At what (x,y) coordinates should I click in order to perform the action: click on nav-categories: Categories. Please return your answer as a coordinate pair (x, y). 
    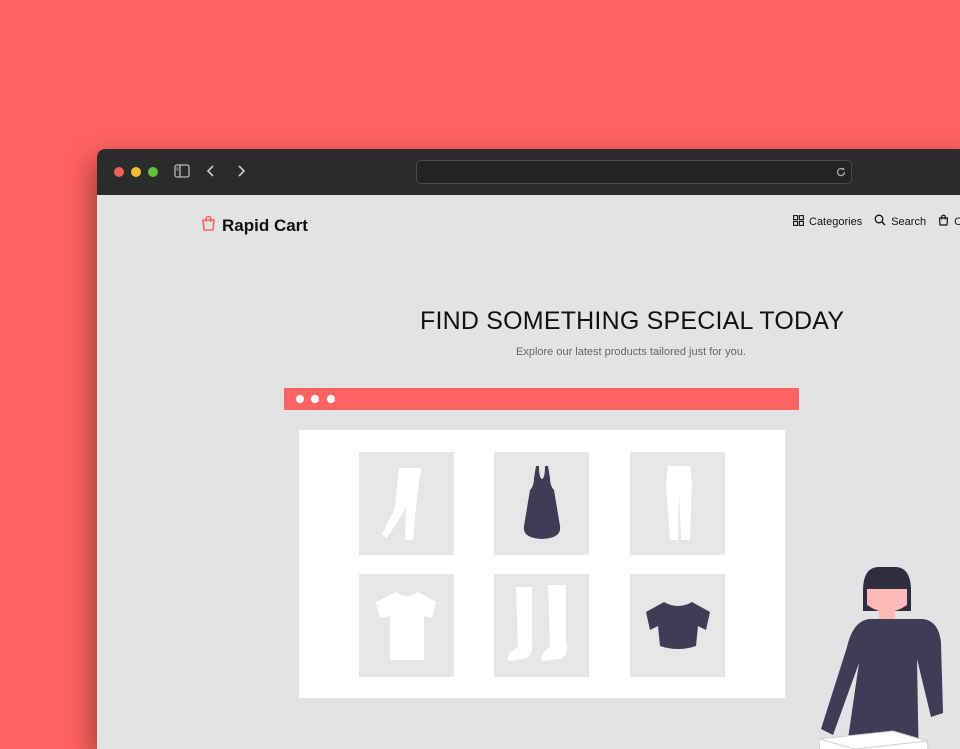
    Looking at the image, I should click on (827, 221).